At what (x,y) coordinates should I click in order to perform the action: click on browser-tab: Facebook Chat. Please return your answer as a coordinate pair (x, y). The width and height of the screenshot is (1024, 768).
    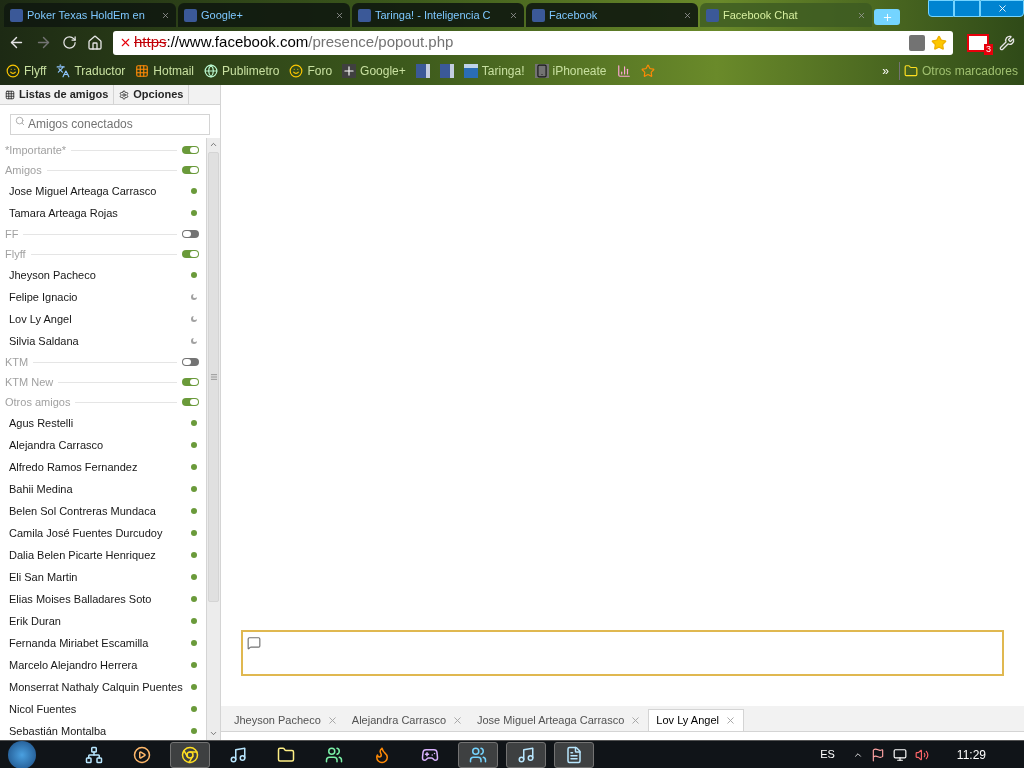
    Looking at the image, I should click on (786, 15).